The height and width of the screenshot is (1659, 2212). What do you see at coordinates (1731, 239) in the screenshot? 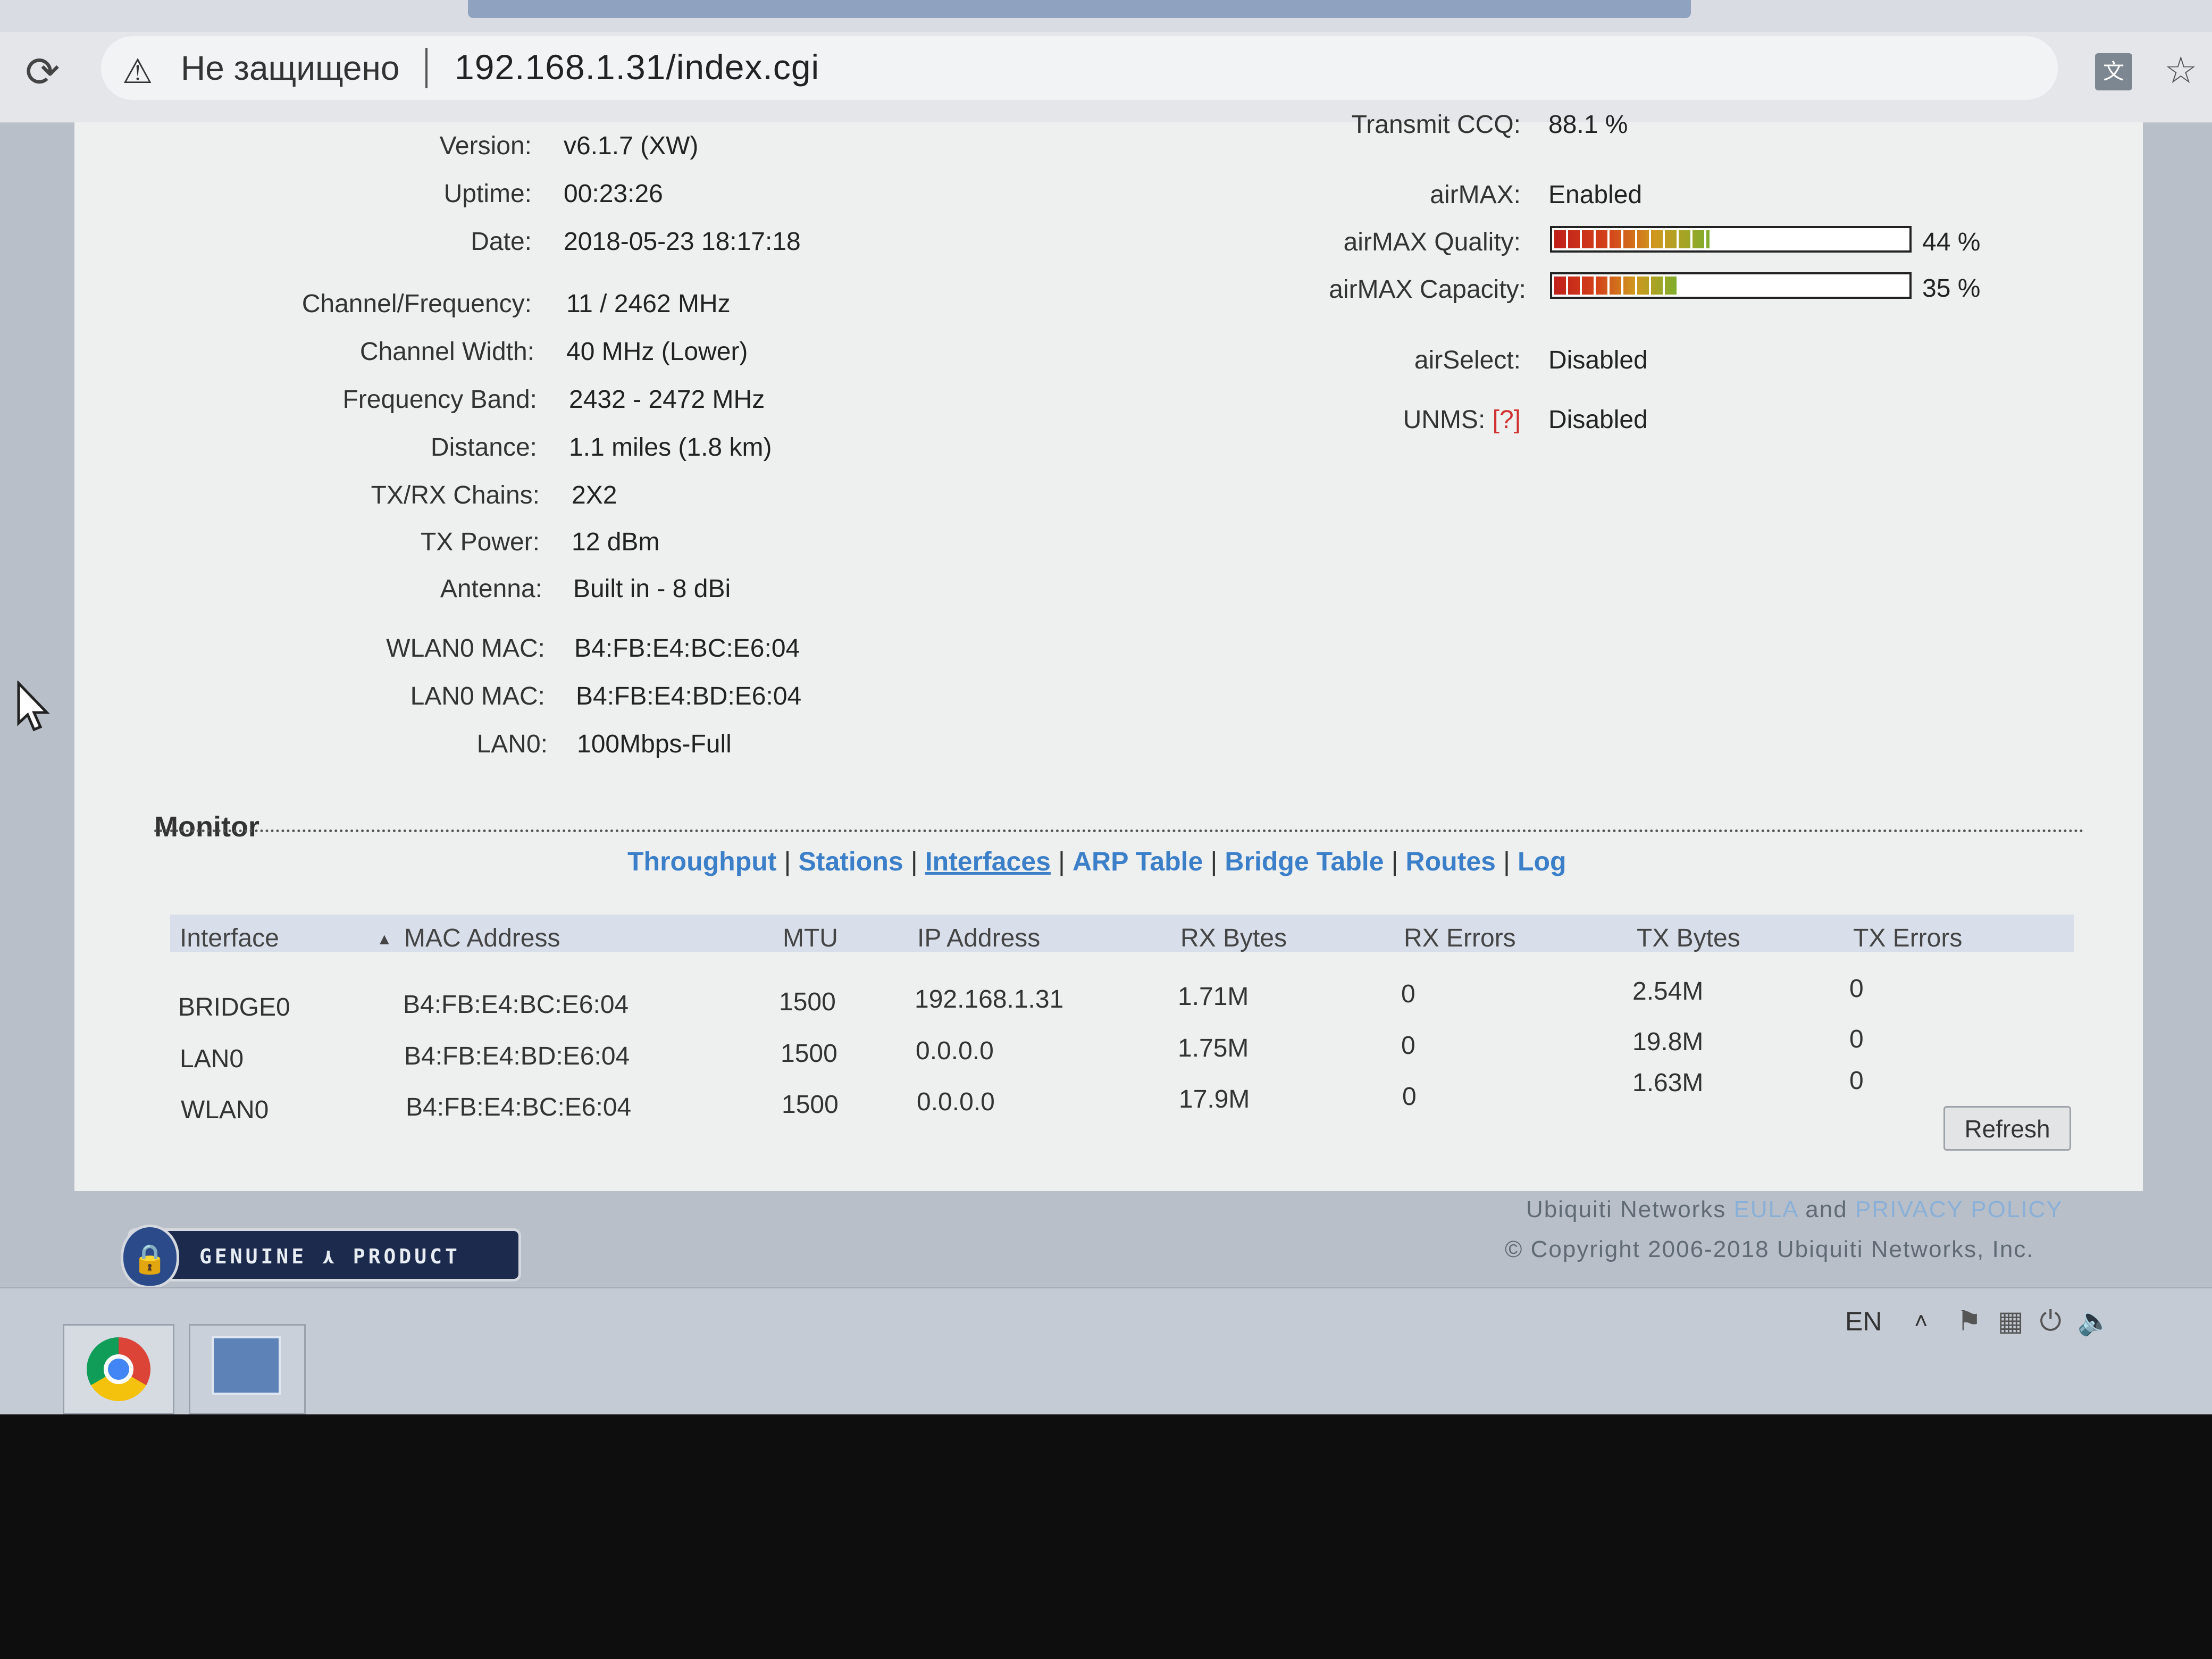
I see `airmax-quality-bar` at bounding box center [1731, 239].